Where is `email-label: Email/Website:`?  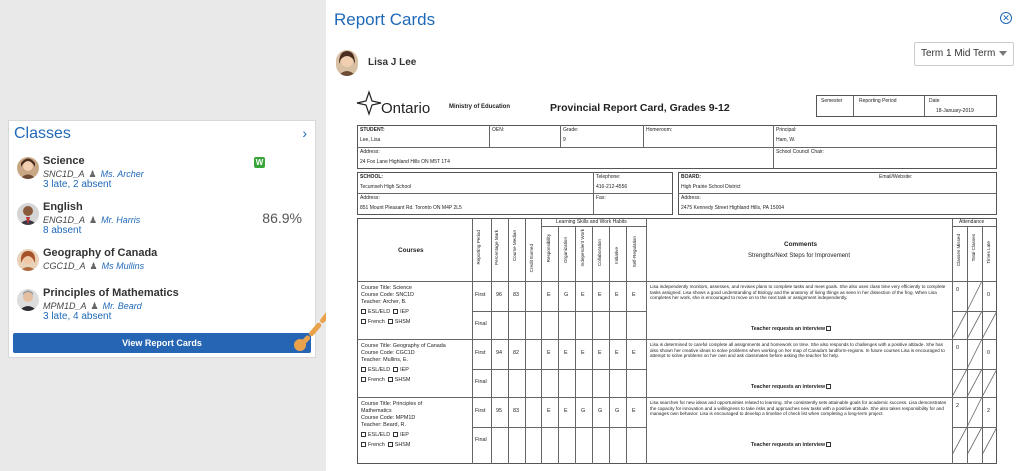
email-label: Email/Website: is located at coordinates (896, 177).